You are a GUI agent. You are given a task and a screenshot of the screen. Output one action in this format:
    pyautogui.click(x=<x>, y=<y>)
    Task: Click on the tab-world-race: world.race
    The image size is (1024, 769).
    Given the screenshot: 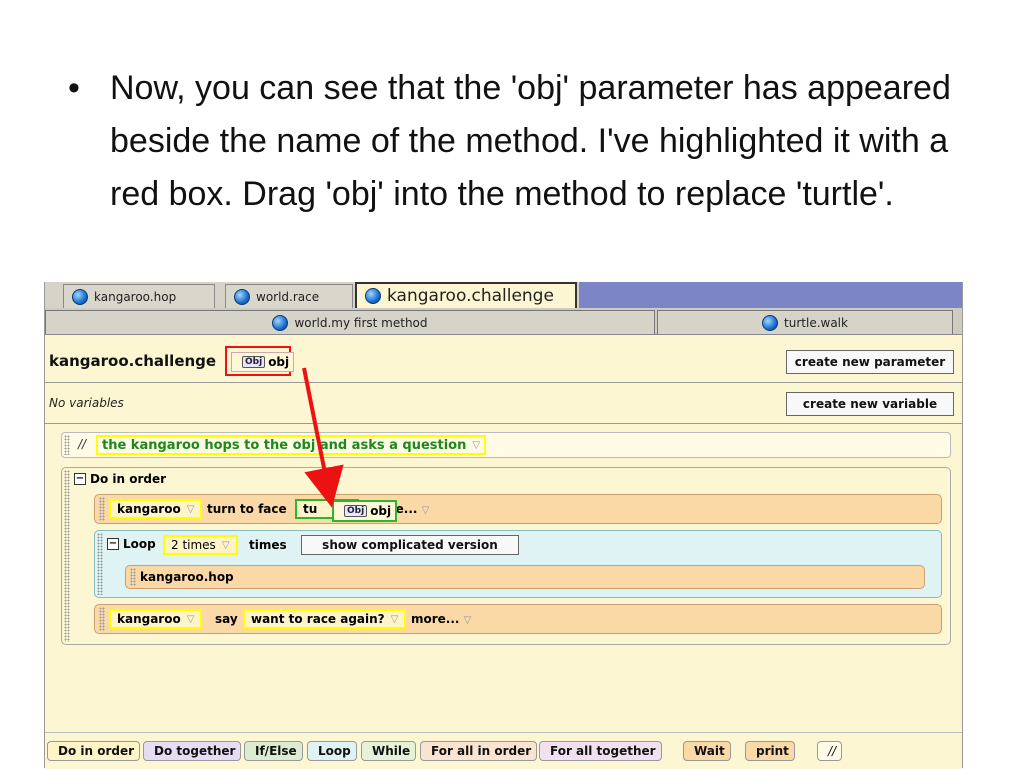 What is the action you would take?
    pyautogui.click(x=289, y=296)
    